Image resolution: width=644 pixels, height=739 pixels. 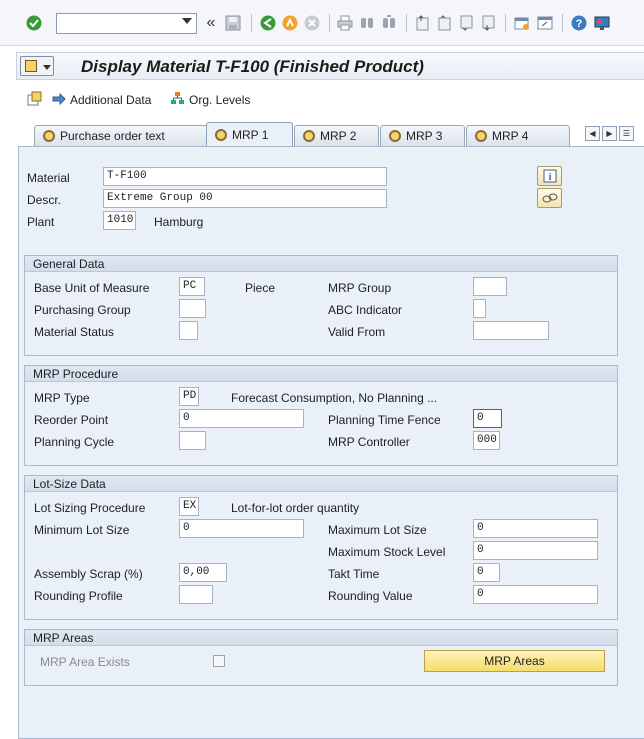 What do you see at coordinates (490, 286) in the screenshot?
I see `mrp-group-field` at bounding box center [490, 286].